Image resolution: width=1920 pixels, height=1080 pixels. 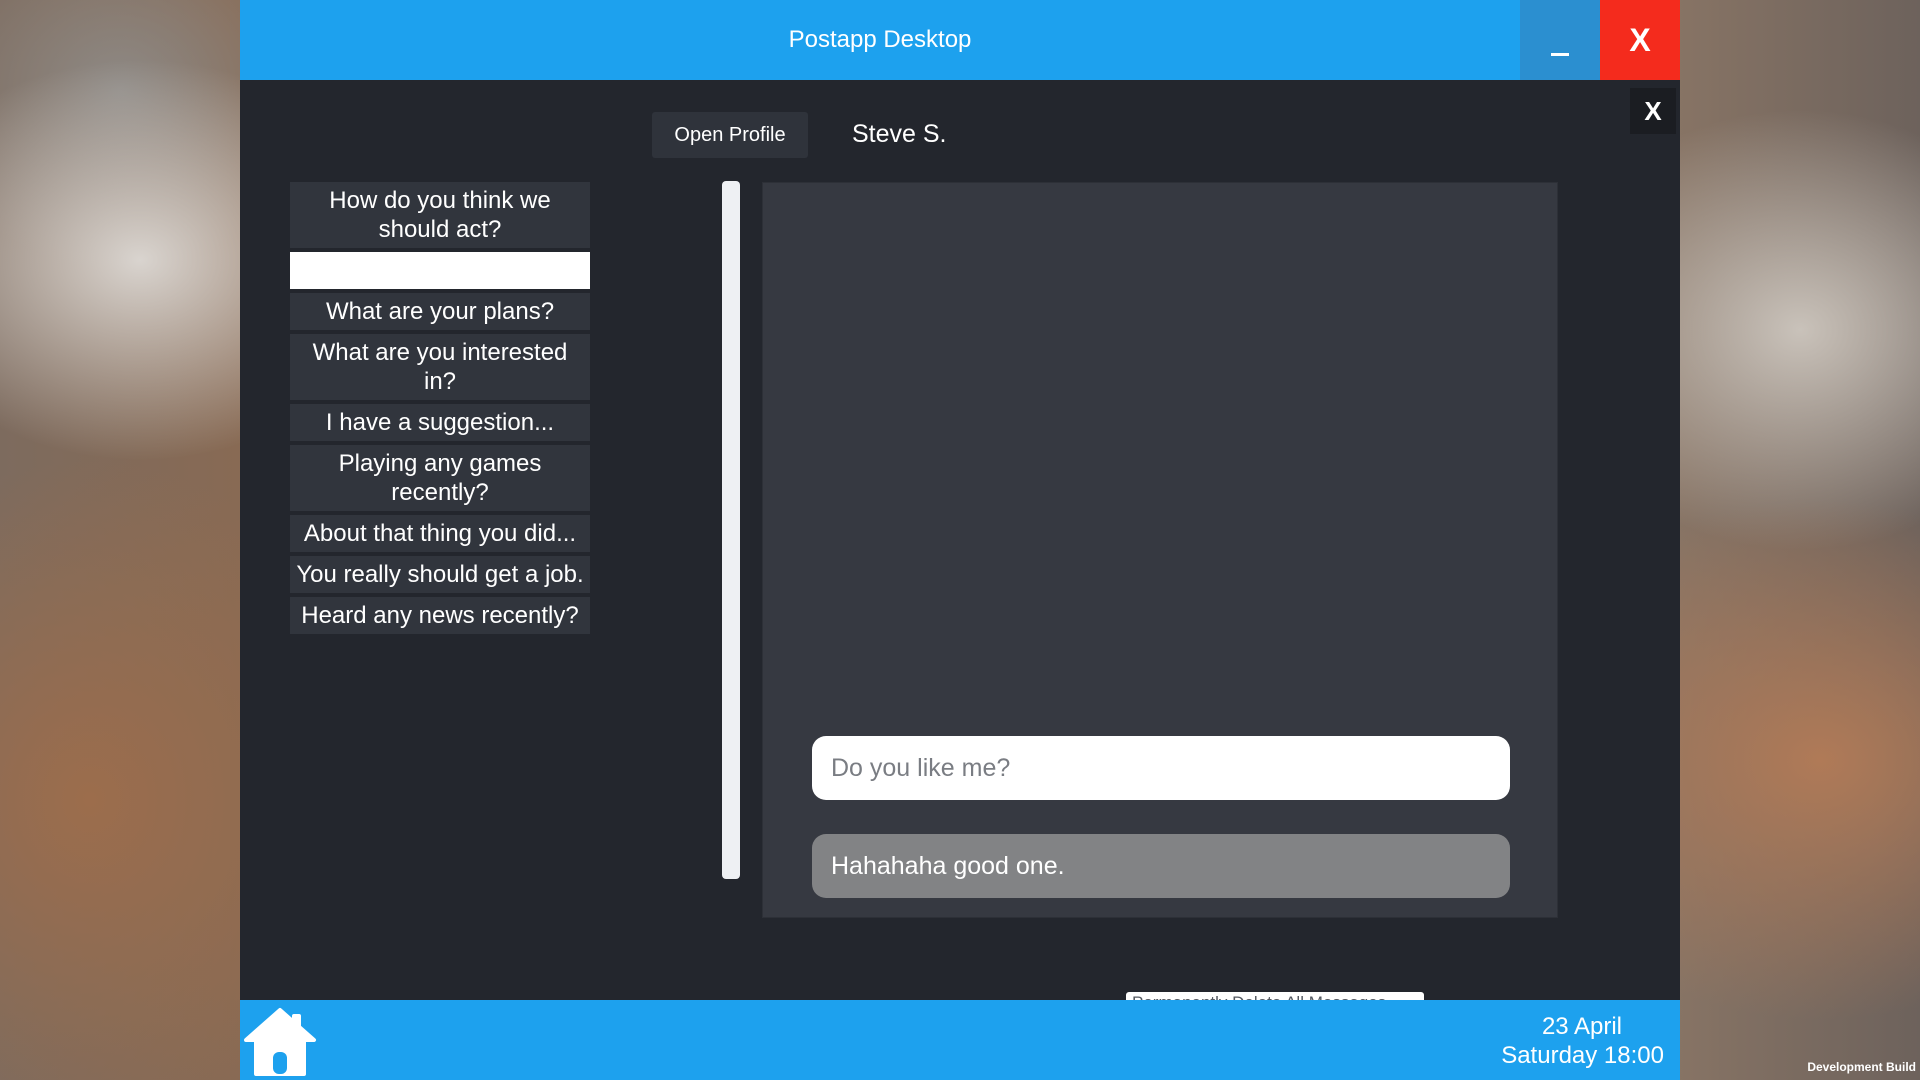 I want to click on development-build-label: Development Build, so click(x=1861, y=1067).